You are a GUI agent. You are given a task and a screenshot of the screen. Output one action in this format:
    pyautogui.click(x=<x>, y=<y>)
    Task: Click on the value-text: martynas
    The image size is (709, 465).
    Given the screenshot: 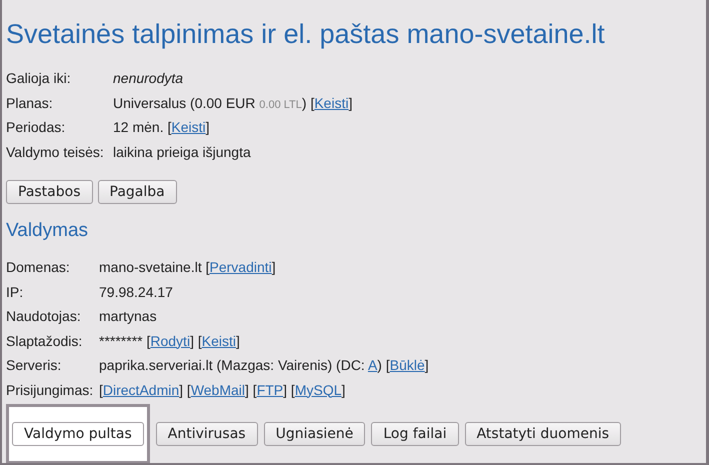 What is the action you would take?
    pyautogui.click(x=128, y=316)
    